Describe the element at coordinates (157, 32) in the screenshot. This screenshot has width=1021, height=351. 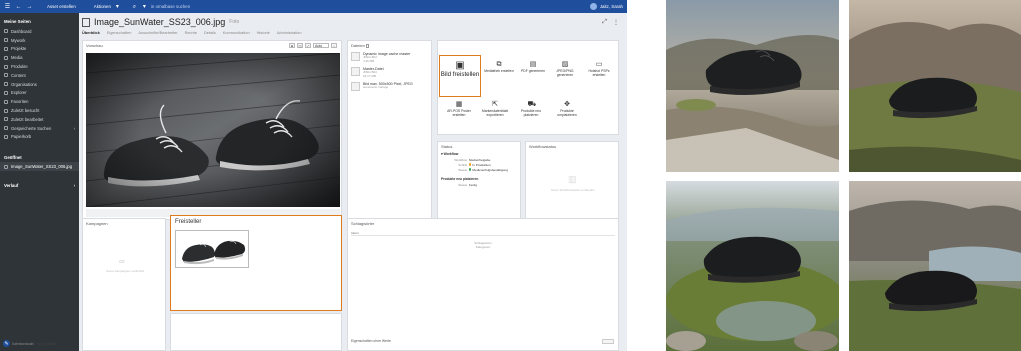
I see `tab-crops: Ausschnitte/Bearbeiter` at that location.